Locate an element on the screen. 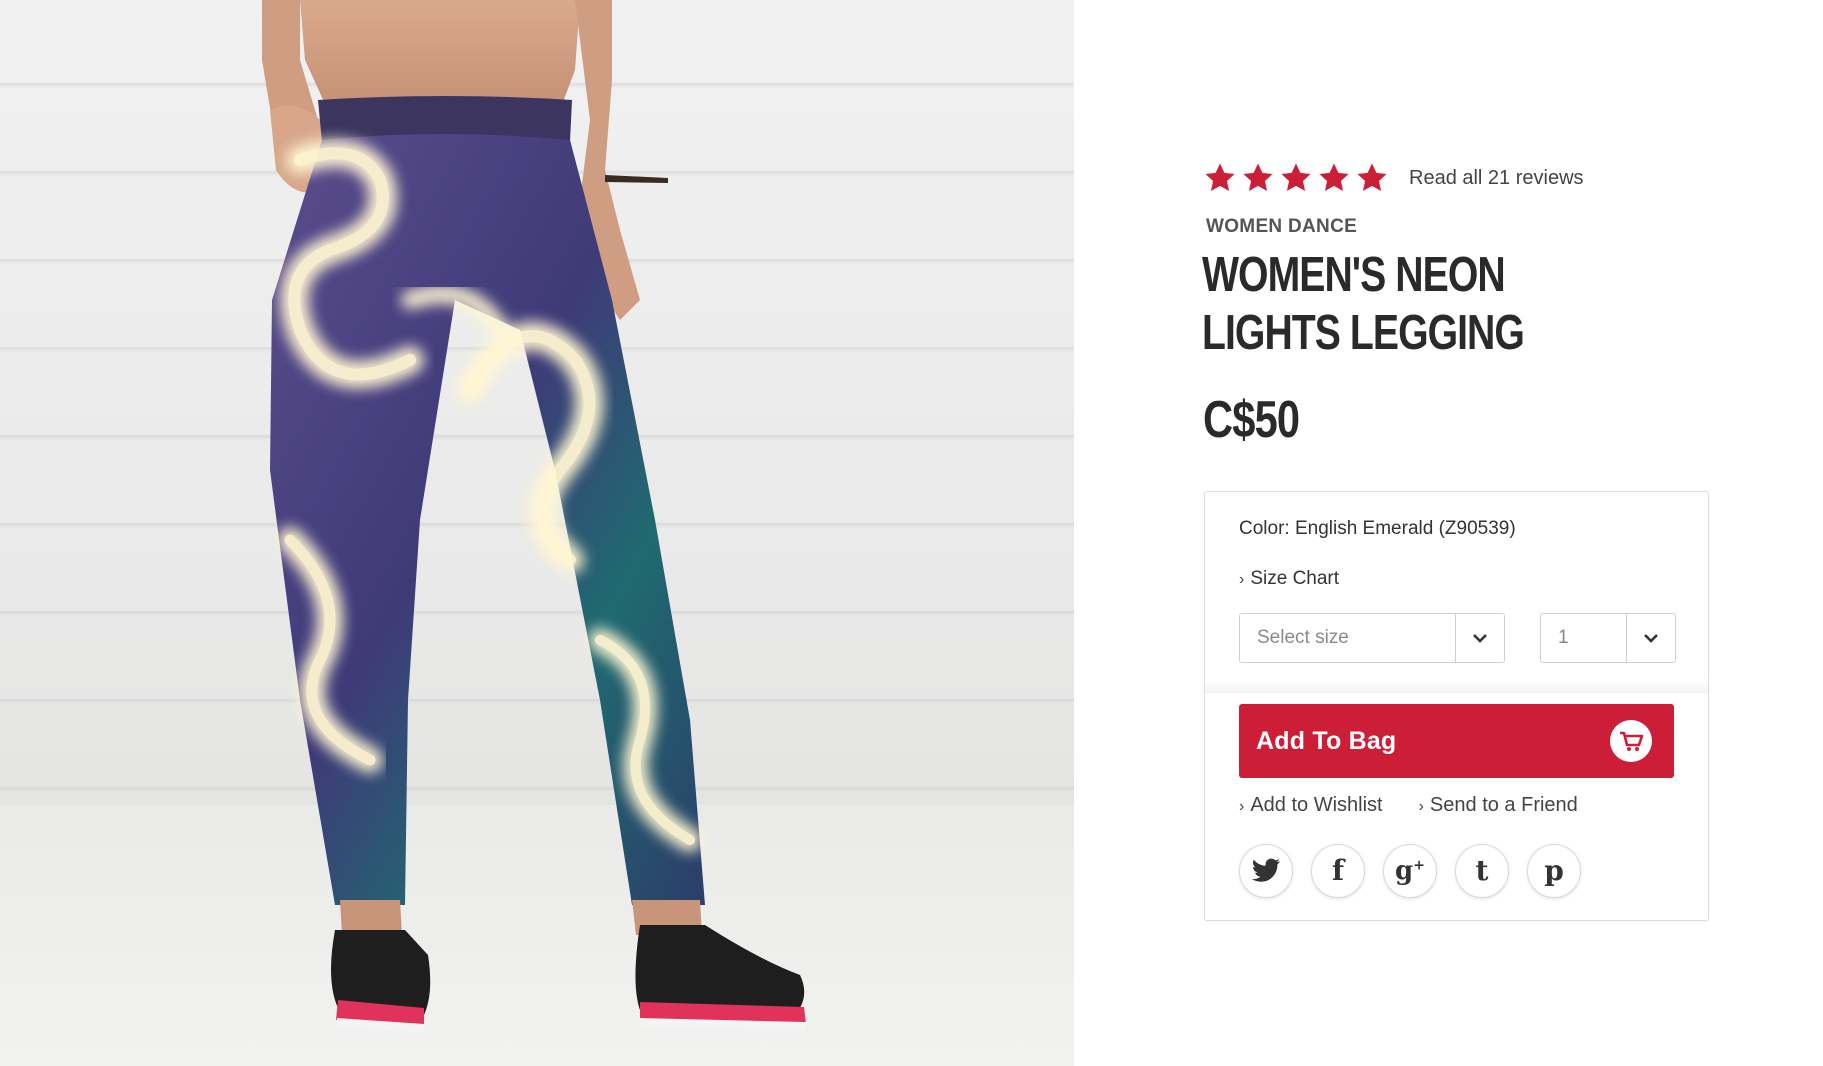 This screenshot has height=1066, width=1823. send-to-friend-link: › Send to a Friend is located at coordinates (1498, 805).